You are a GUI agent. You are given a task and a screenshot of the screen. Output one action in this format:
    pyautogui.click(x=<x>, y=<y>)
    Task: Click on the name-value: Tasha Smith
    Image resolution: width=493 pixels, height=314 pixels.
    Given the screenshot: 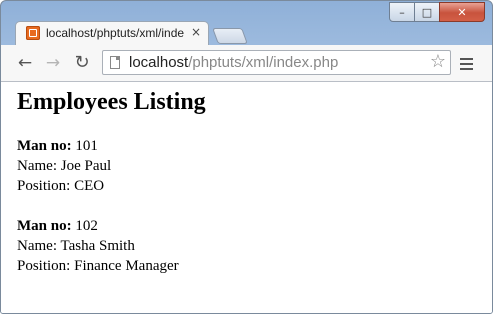 What is the action you would take?
    pyautogui.click(x=97, y=246)
    